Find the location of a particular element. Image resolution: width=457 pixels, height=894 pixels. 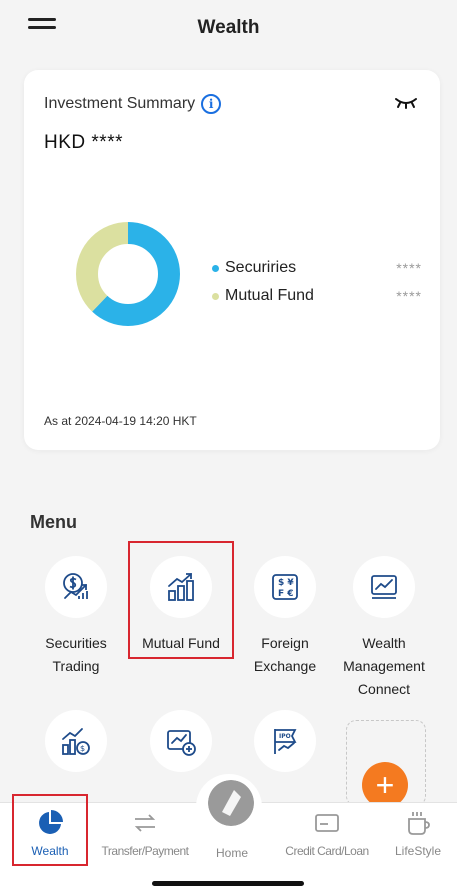

nav-tab-lifestyle: LifeStyle is located at coordinates (418, 833).